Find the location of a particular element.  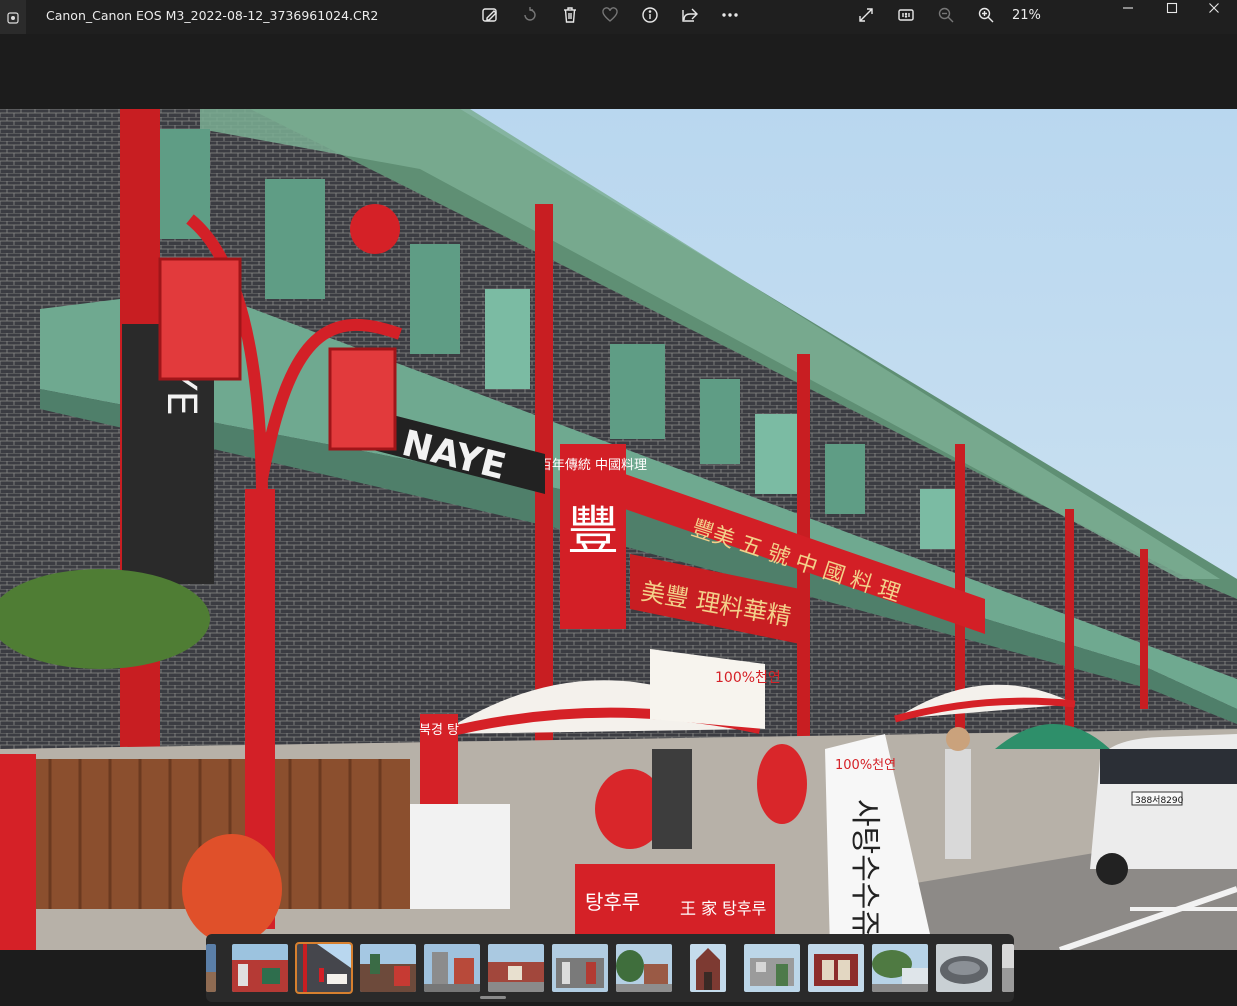

edit-image-icon is located at coordinates (489, 15).